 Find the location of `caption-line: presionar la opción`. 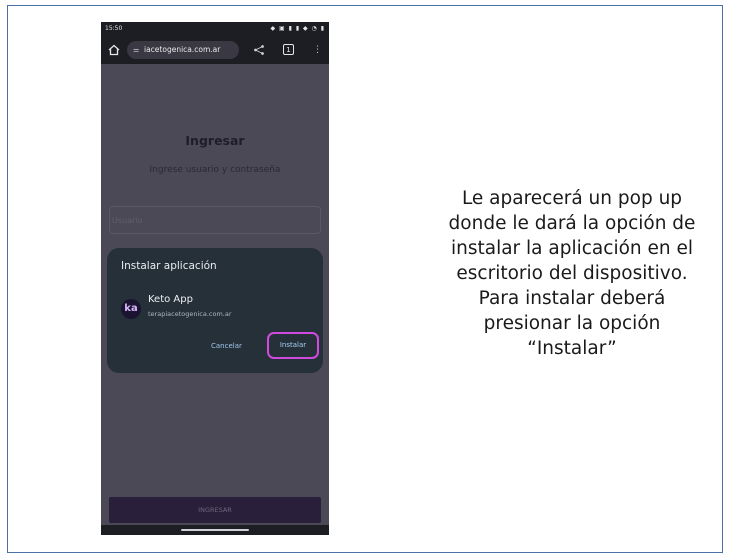

caption-line: presionar la opción is located at coordinates (572, 323).